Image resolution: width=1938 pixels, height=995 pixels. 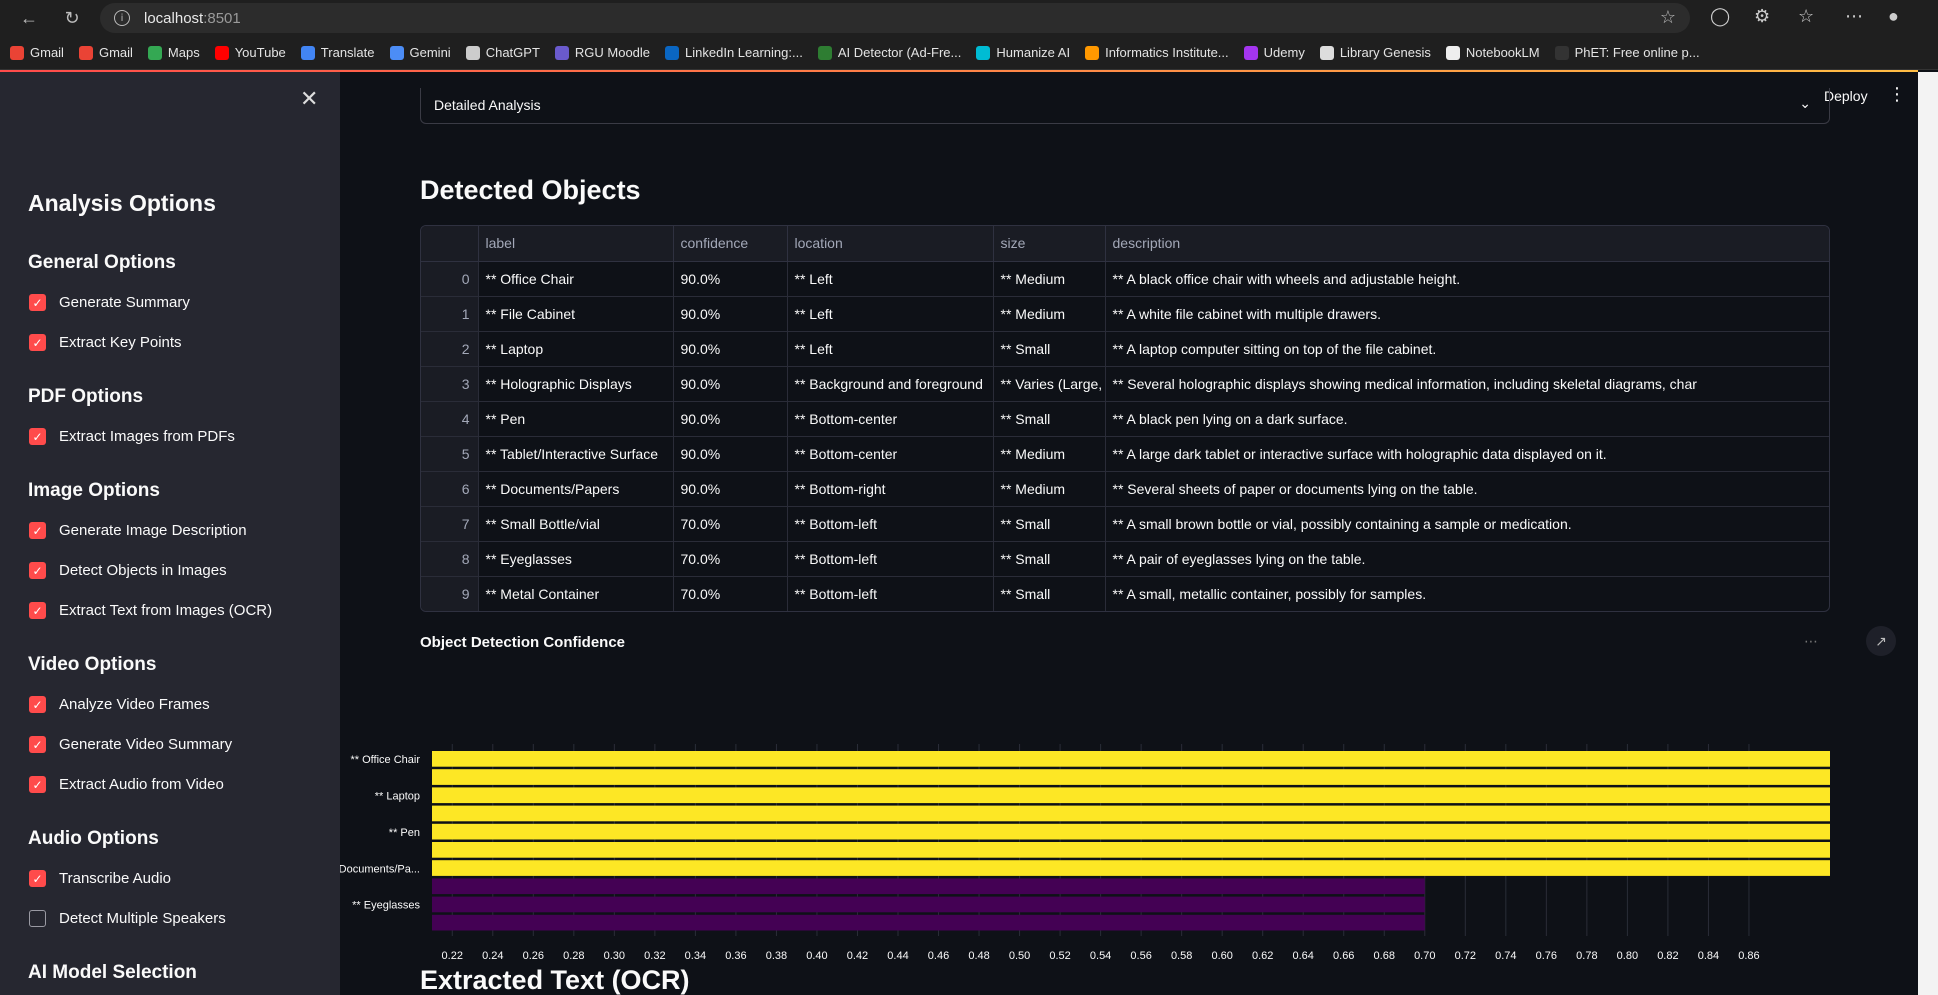 What do you see at coordinates (127, 918) in the screenshot?
I see `option-checkbox: Detect Multiple Speakers` at bounding box center [127, 918].